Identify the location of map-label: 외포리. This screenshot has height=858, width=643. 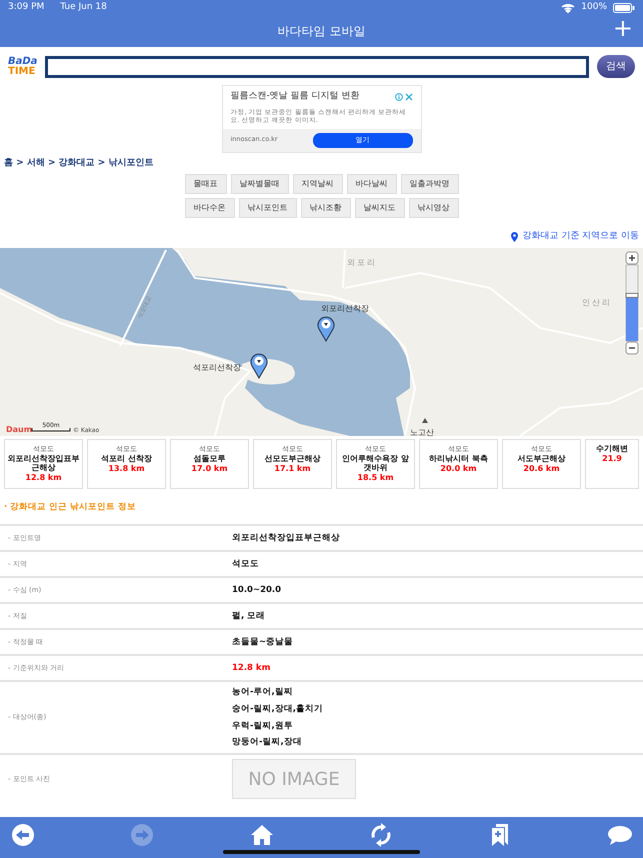
(362, 262).